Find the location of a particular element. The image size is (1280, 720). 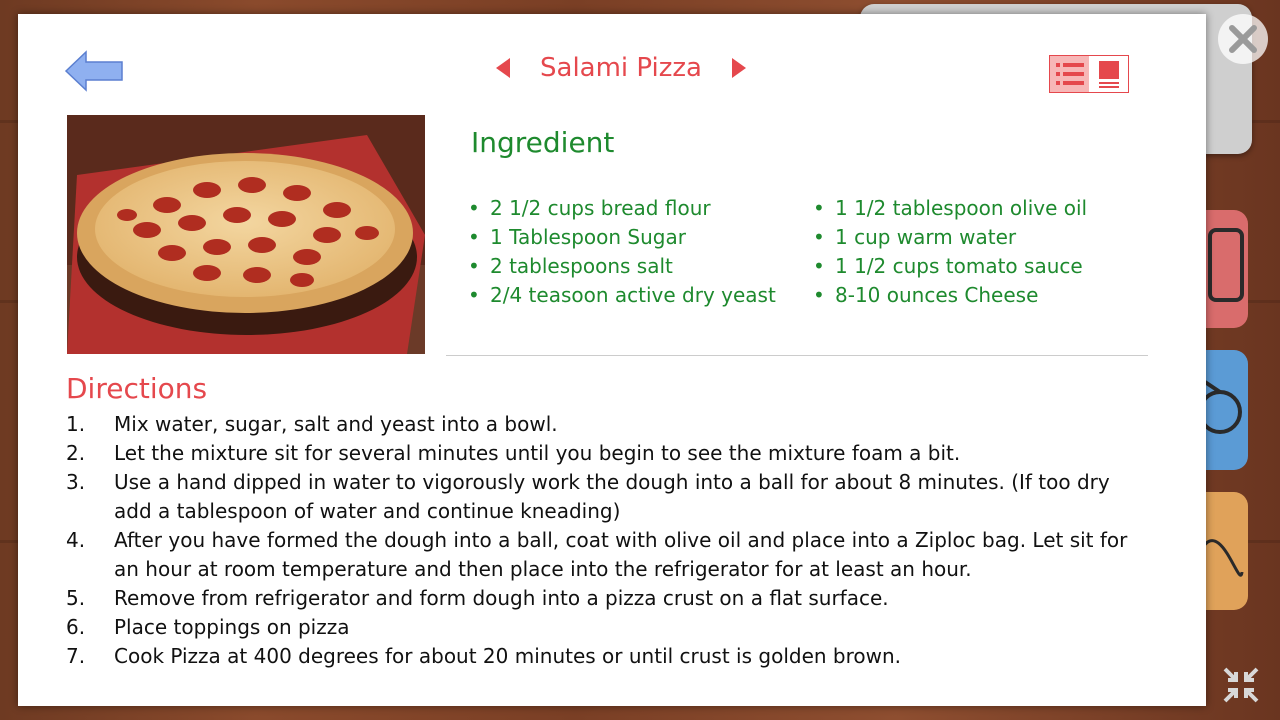

ingredient-item: 1 1/2 tablespoon olive oil is located at coordinates (950, 208).